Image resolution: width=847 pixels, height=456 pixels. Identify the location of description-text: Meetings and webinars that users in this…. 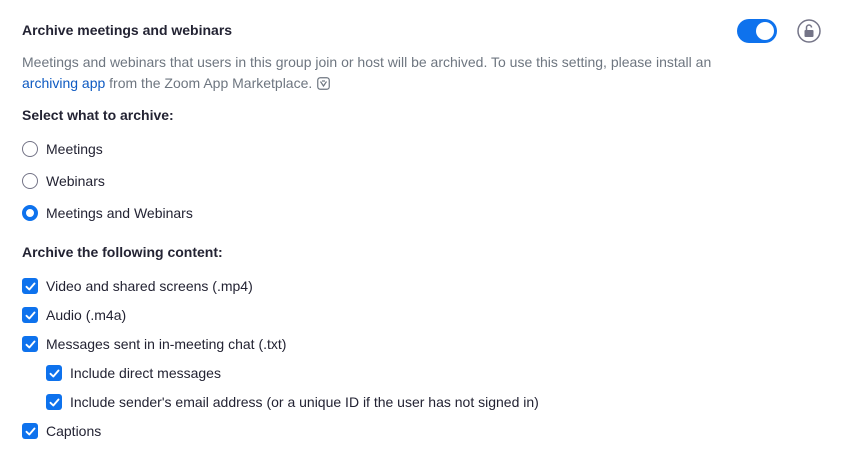
(367, 62).